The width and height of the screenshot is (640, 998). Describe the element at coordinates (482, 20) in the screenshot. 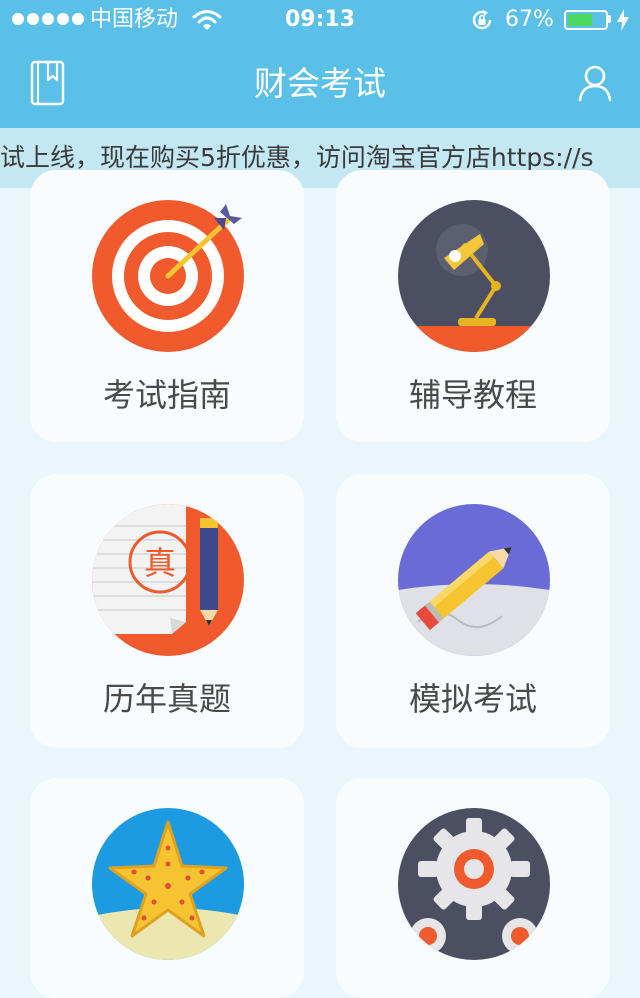

I see `rotation-lock-icon` at that location.